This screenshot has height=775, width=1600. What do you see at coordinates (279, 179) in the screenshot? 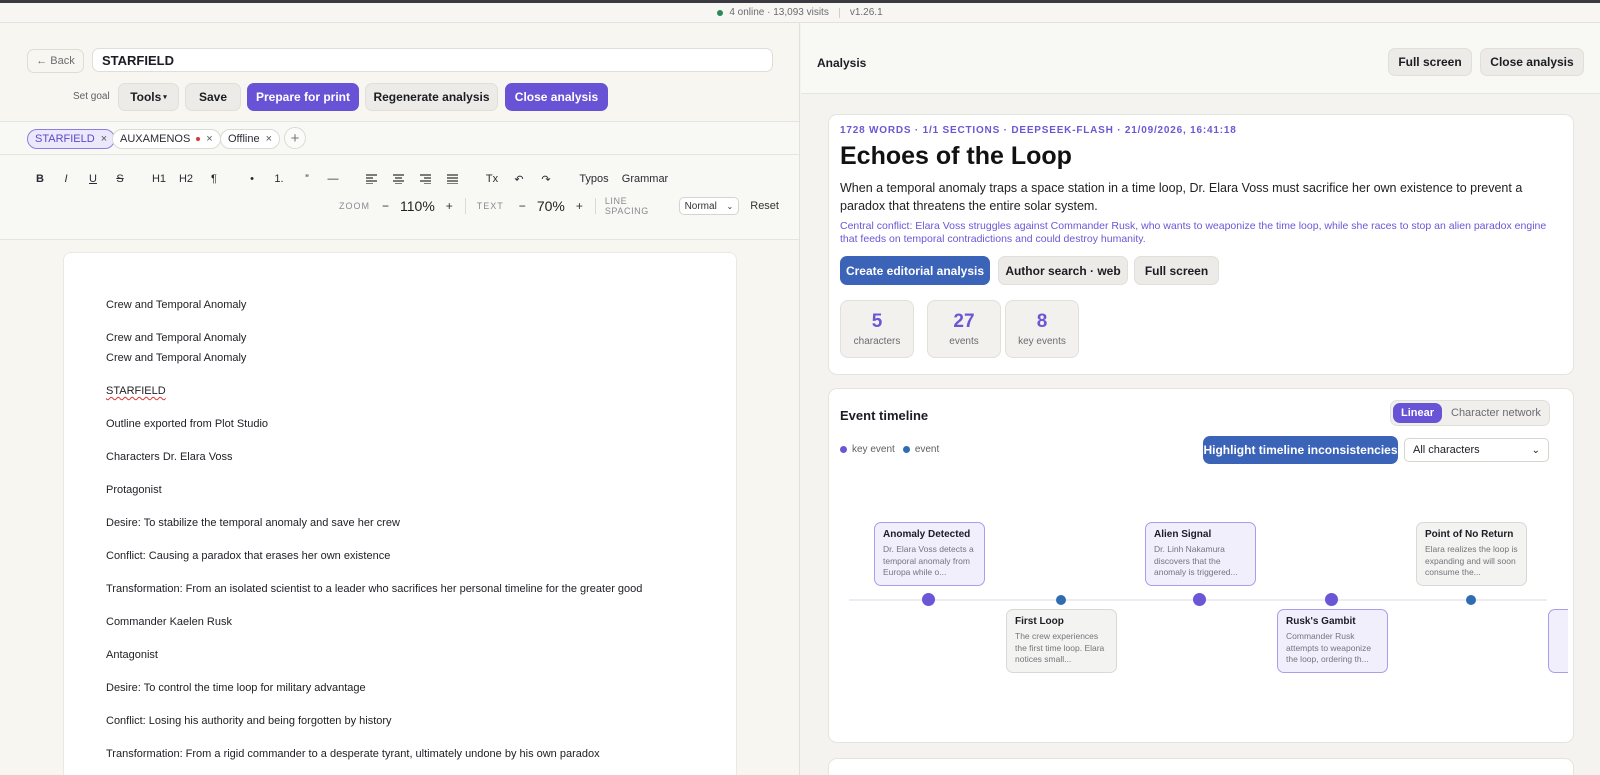
I see `numbered-list-button: 1.` at bounding box center [279, 179].